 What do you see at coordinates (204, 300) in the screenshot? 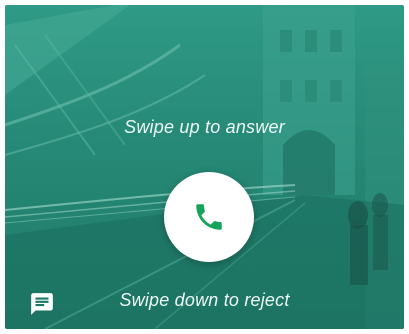
I see `swipe-down-hint: Swipe down to reject` at bounding box center [204, 300].